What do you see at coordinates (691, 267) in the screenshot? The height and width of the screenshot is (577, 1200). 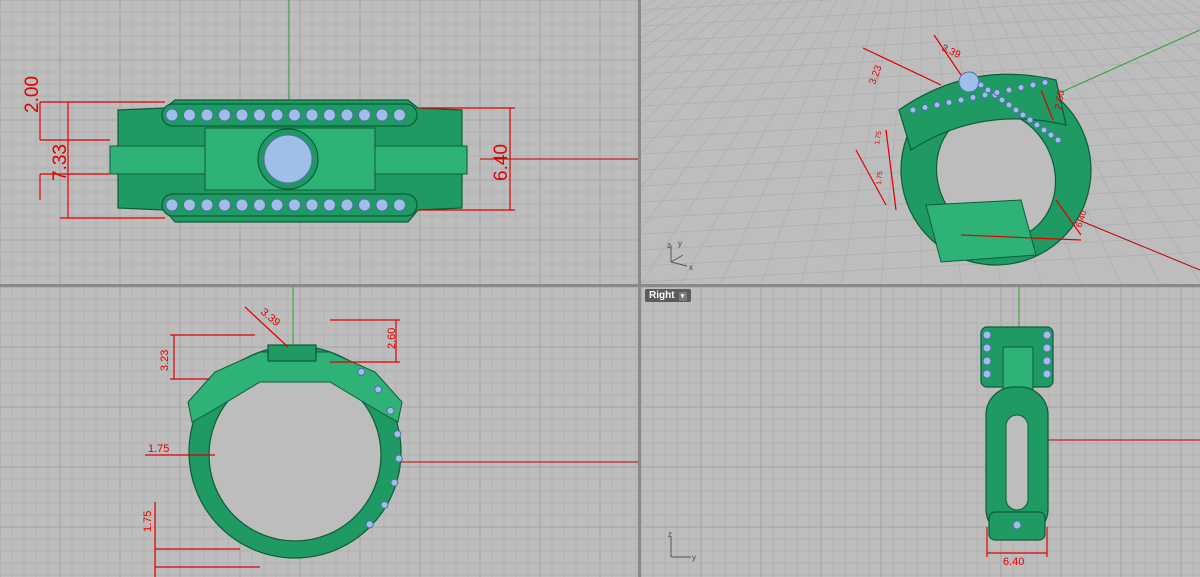 I see `persp-axis-x: x` at bounding box center [691, 267].